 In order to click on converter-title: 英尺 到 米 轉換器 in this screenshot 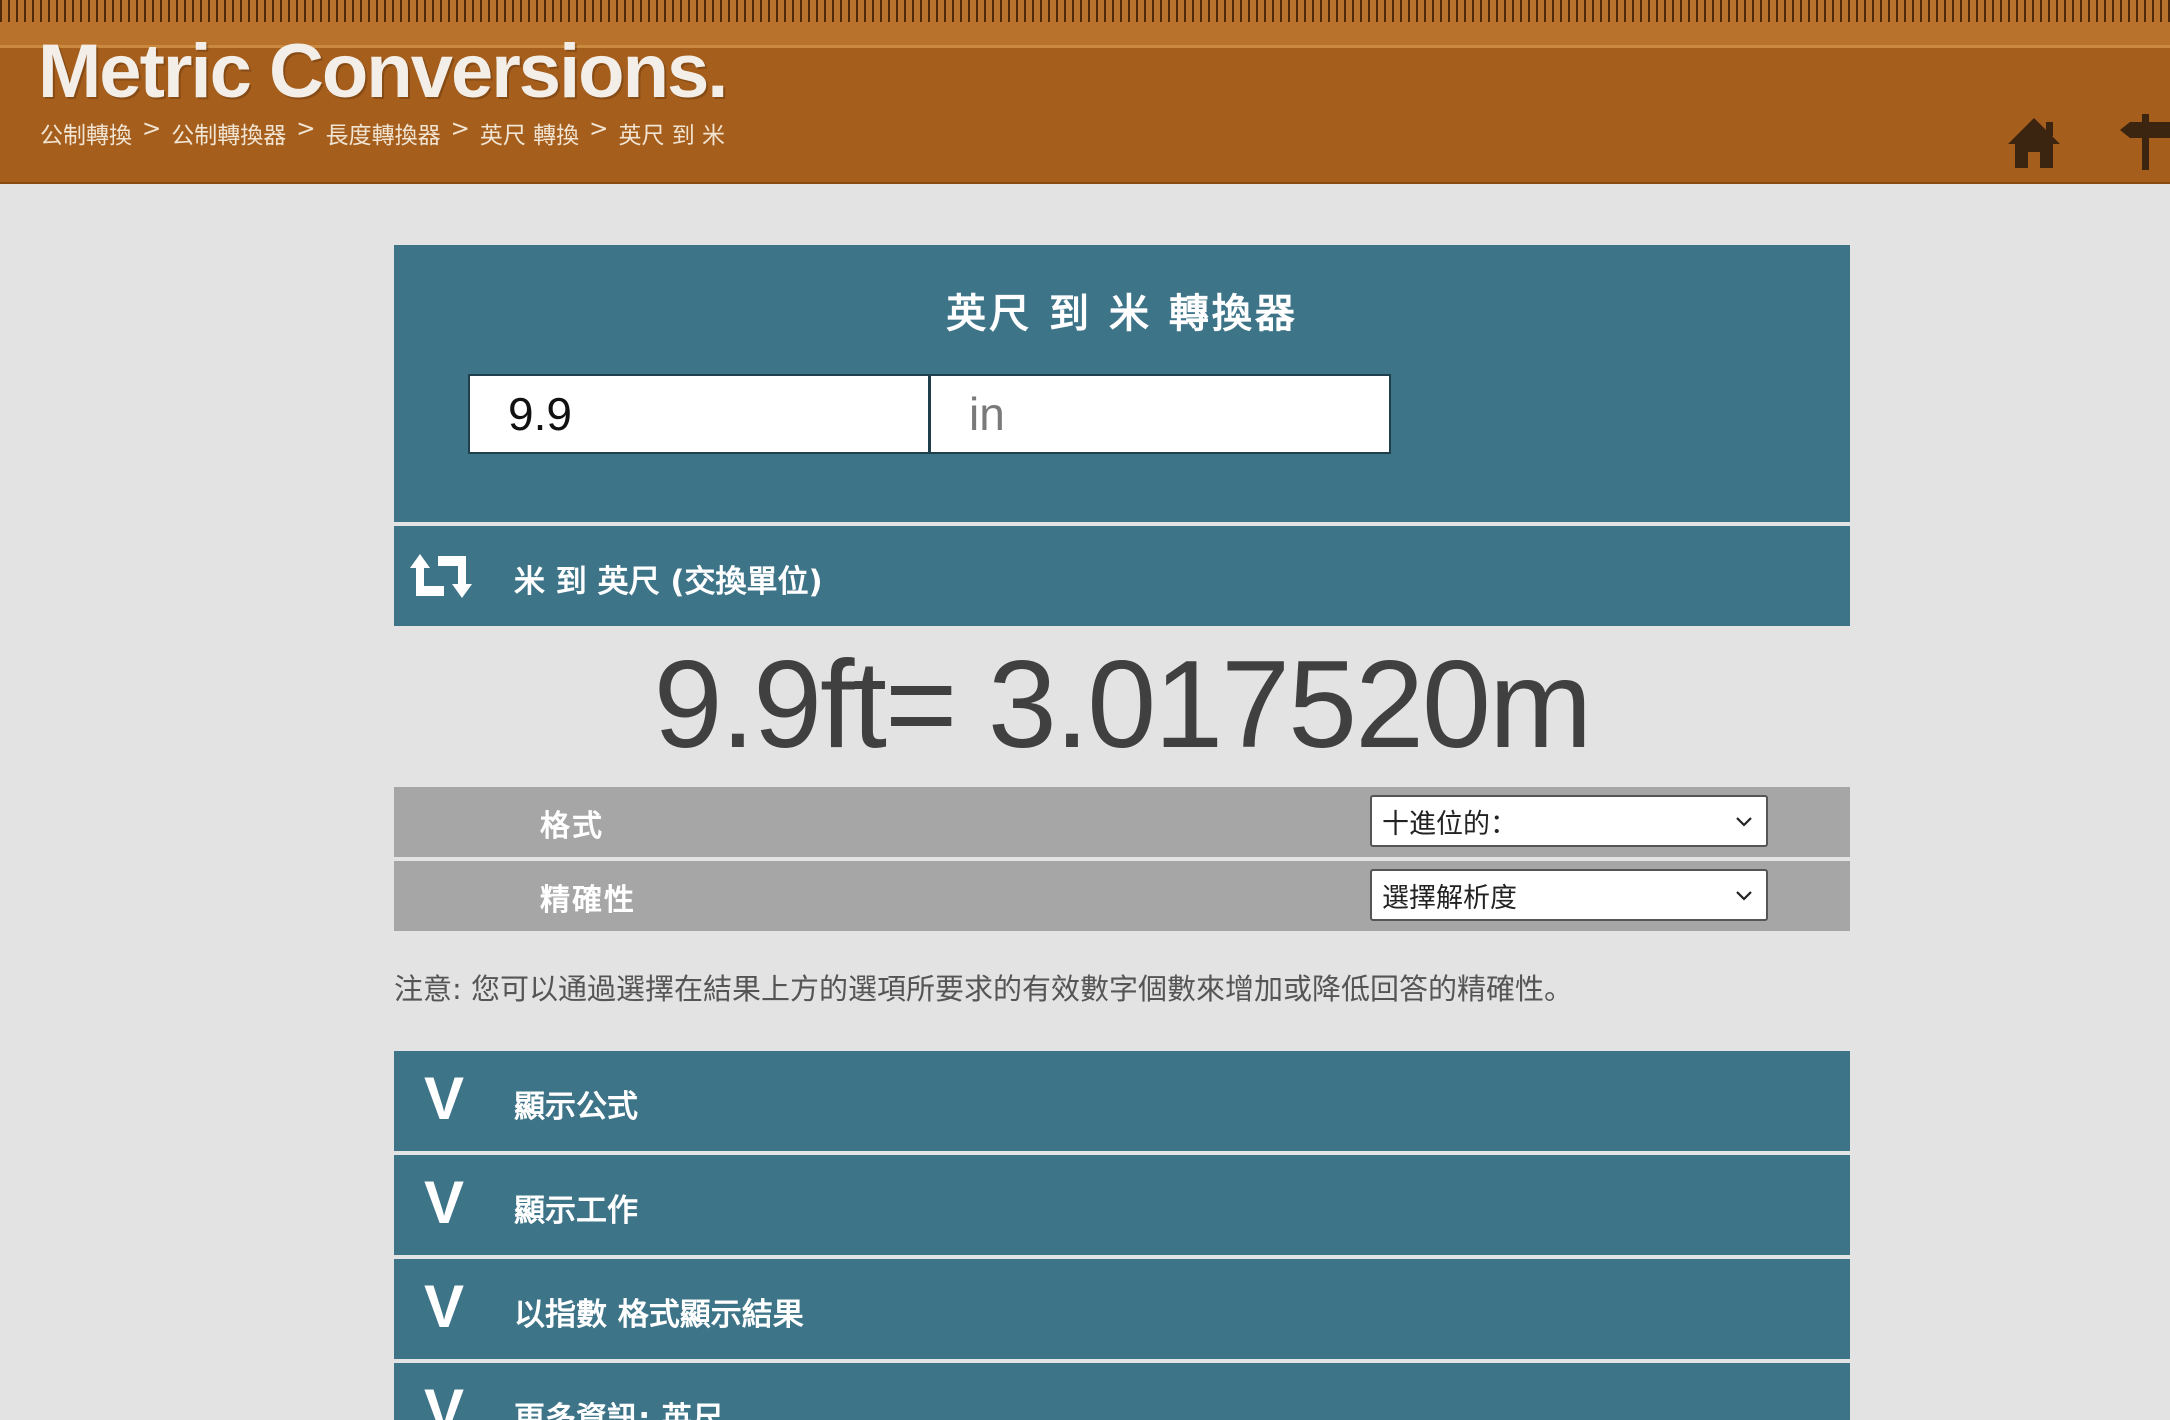, I will do `click(1122, 314)`.